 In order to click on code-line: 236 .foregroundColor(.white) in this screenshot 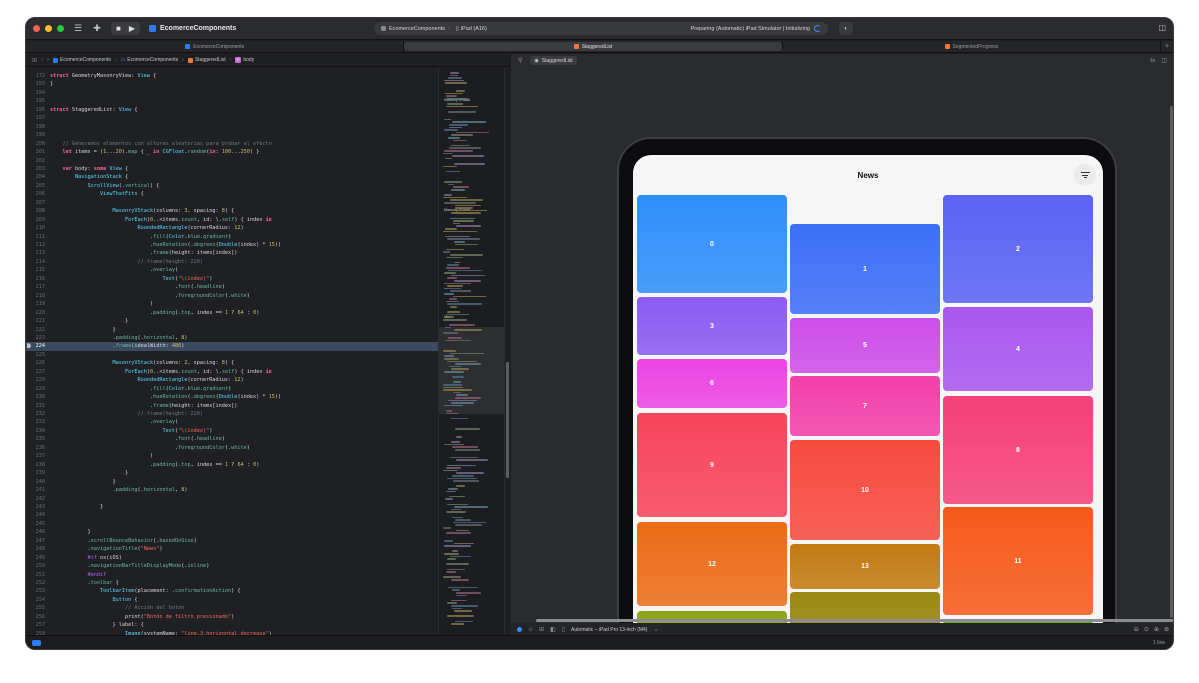, I will do `click(232, 448)`.